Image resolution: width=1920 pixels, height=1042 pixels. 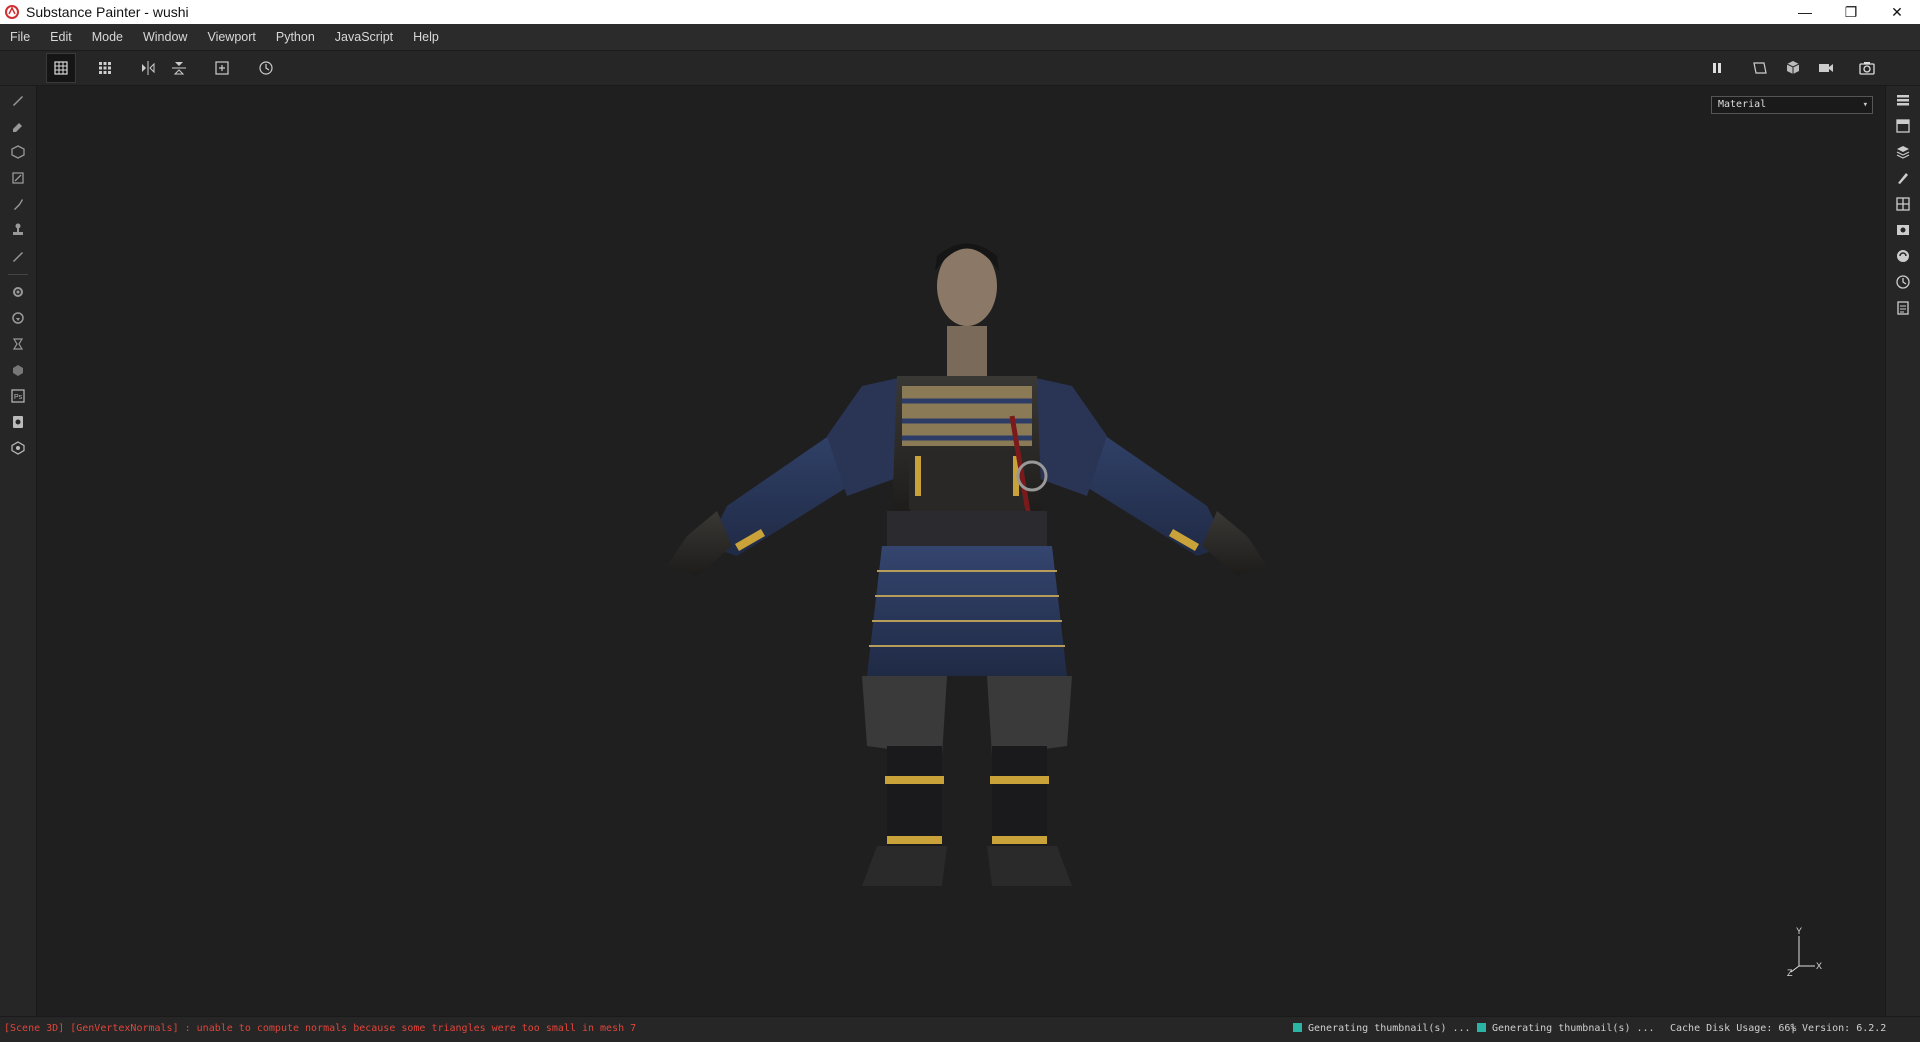 I want to click on document-icon, so click(x=18, y=422).